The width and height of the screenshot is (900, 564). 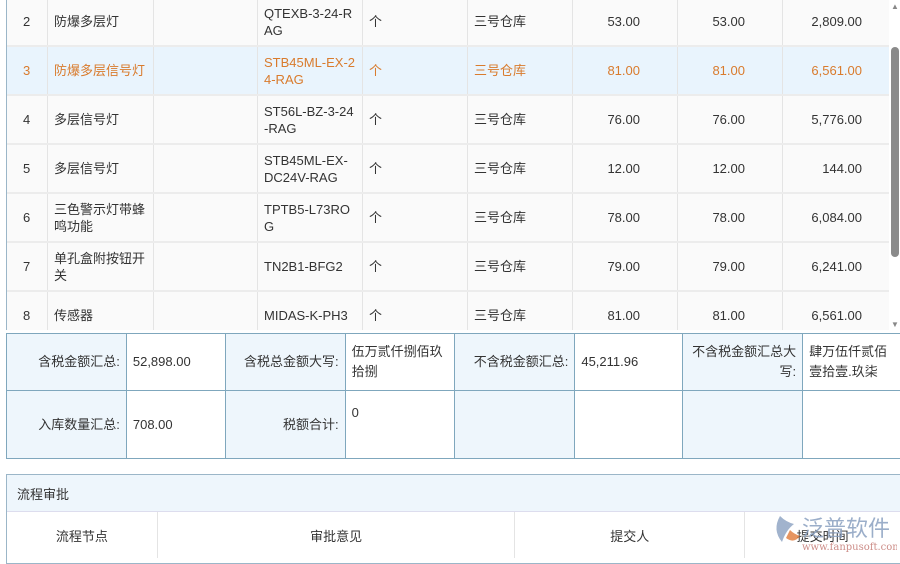 I want to click on item-model: TN2B1-BFG2, so click(x=310, y=266).